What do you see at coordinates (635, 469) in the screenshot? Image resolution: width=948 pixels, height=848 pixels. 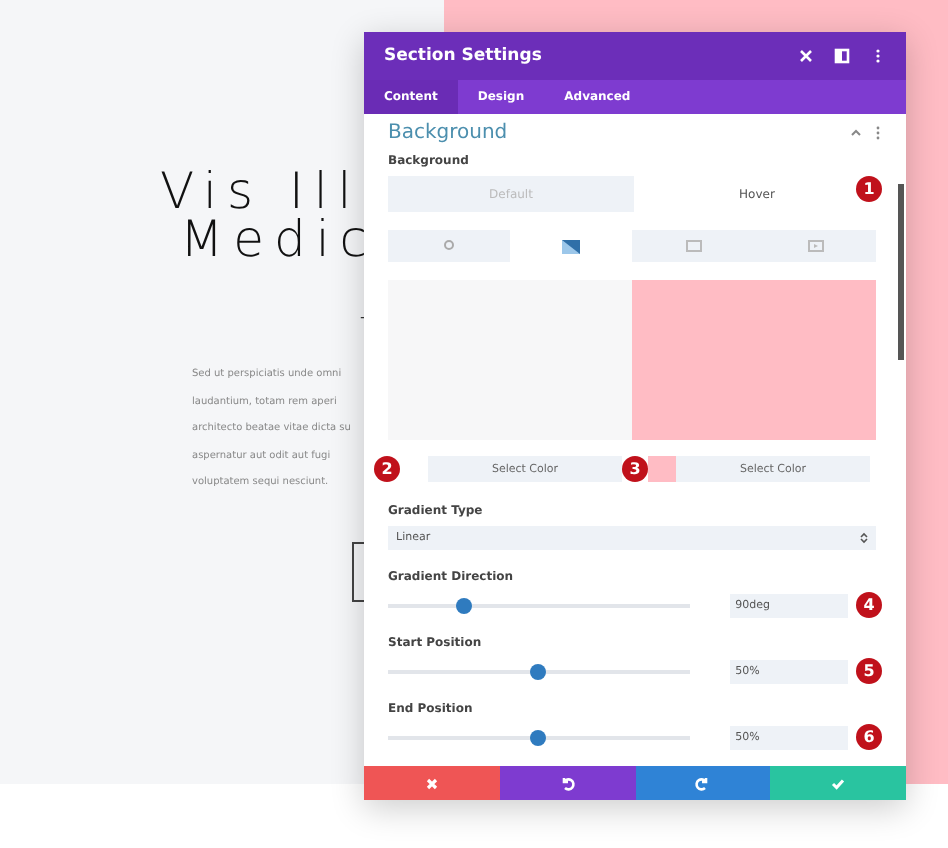 I see `step-badge: 3` at bounding box center [635, 469].